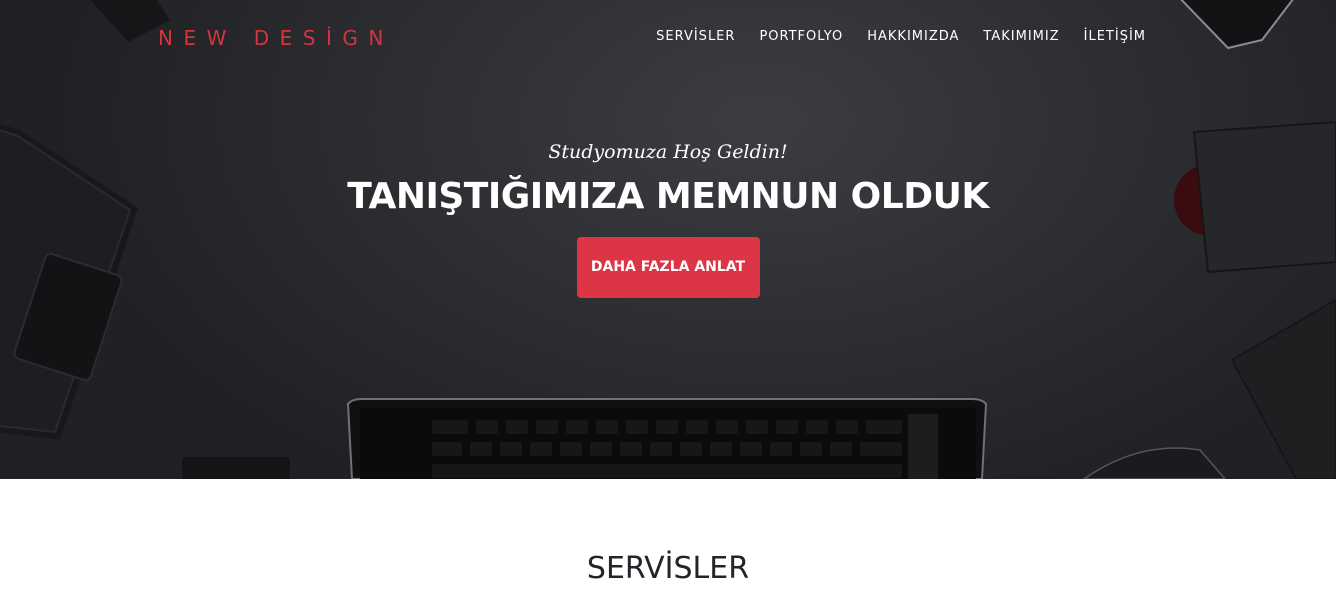  What do you see at coordinates (236, 468) in the screenshot?
I see `phone-shape` at bounding box center [236, 468].